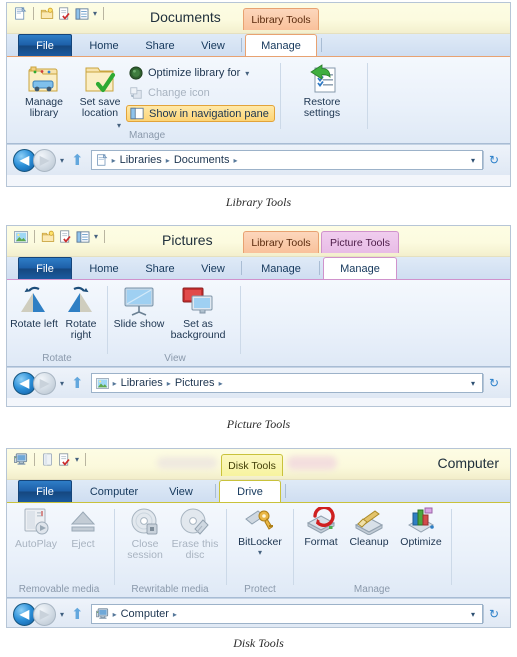 The width and height of the screenshot is (517, 657). Describe the element at coordinates (280, 96) in the screenshot. I see `ribbon-group-separator` at that location.